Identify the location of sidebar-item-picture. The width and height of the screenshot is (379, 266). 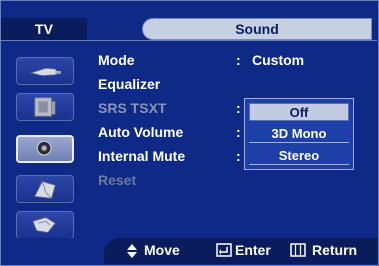
(45, 71).